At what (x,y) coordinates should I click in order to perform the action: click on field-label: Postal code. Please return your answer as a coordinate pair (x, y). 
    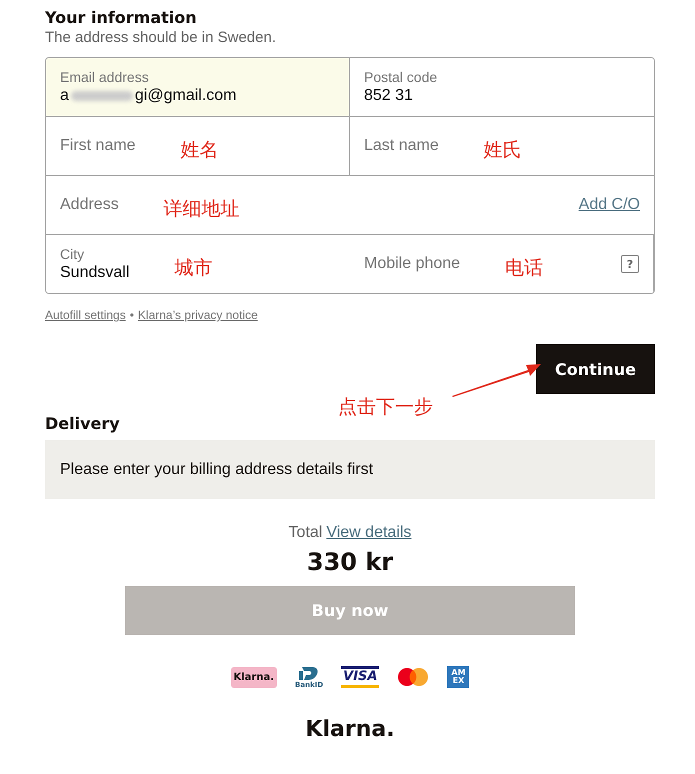
    Looking at the image, I should click on (401, 77).